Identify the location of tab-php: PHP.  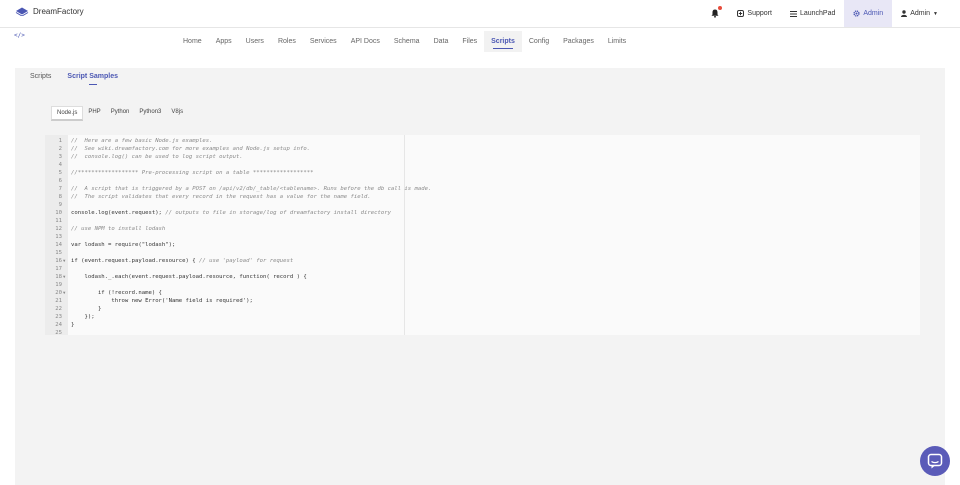
(94, 113).